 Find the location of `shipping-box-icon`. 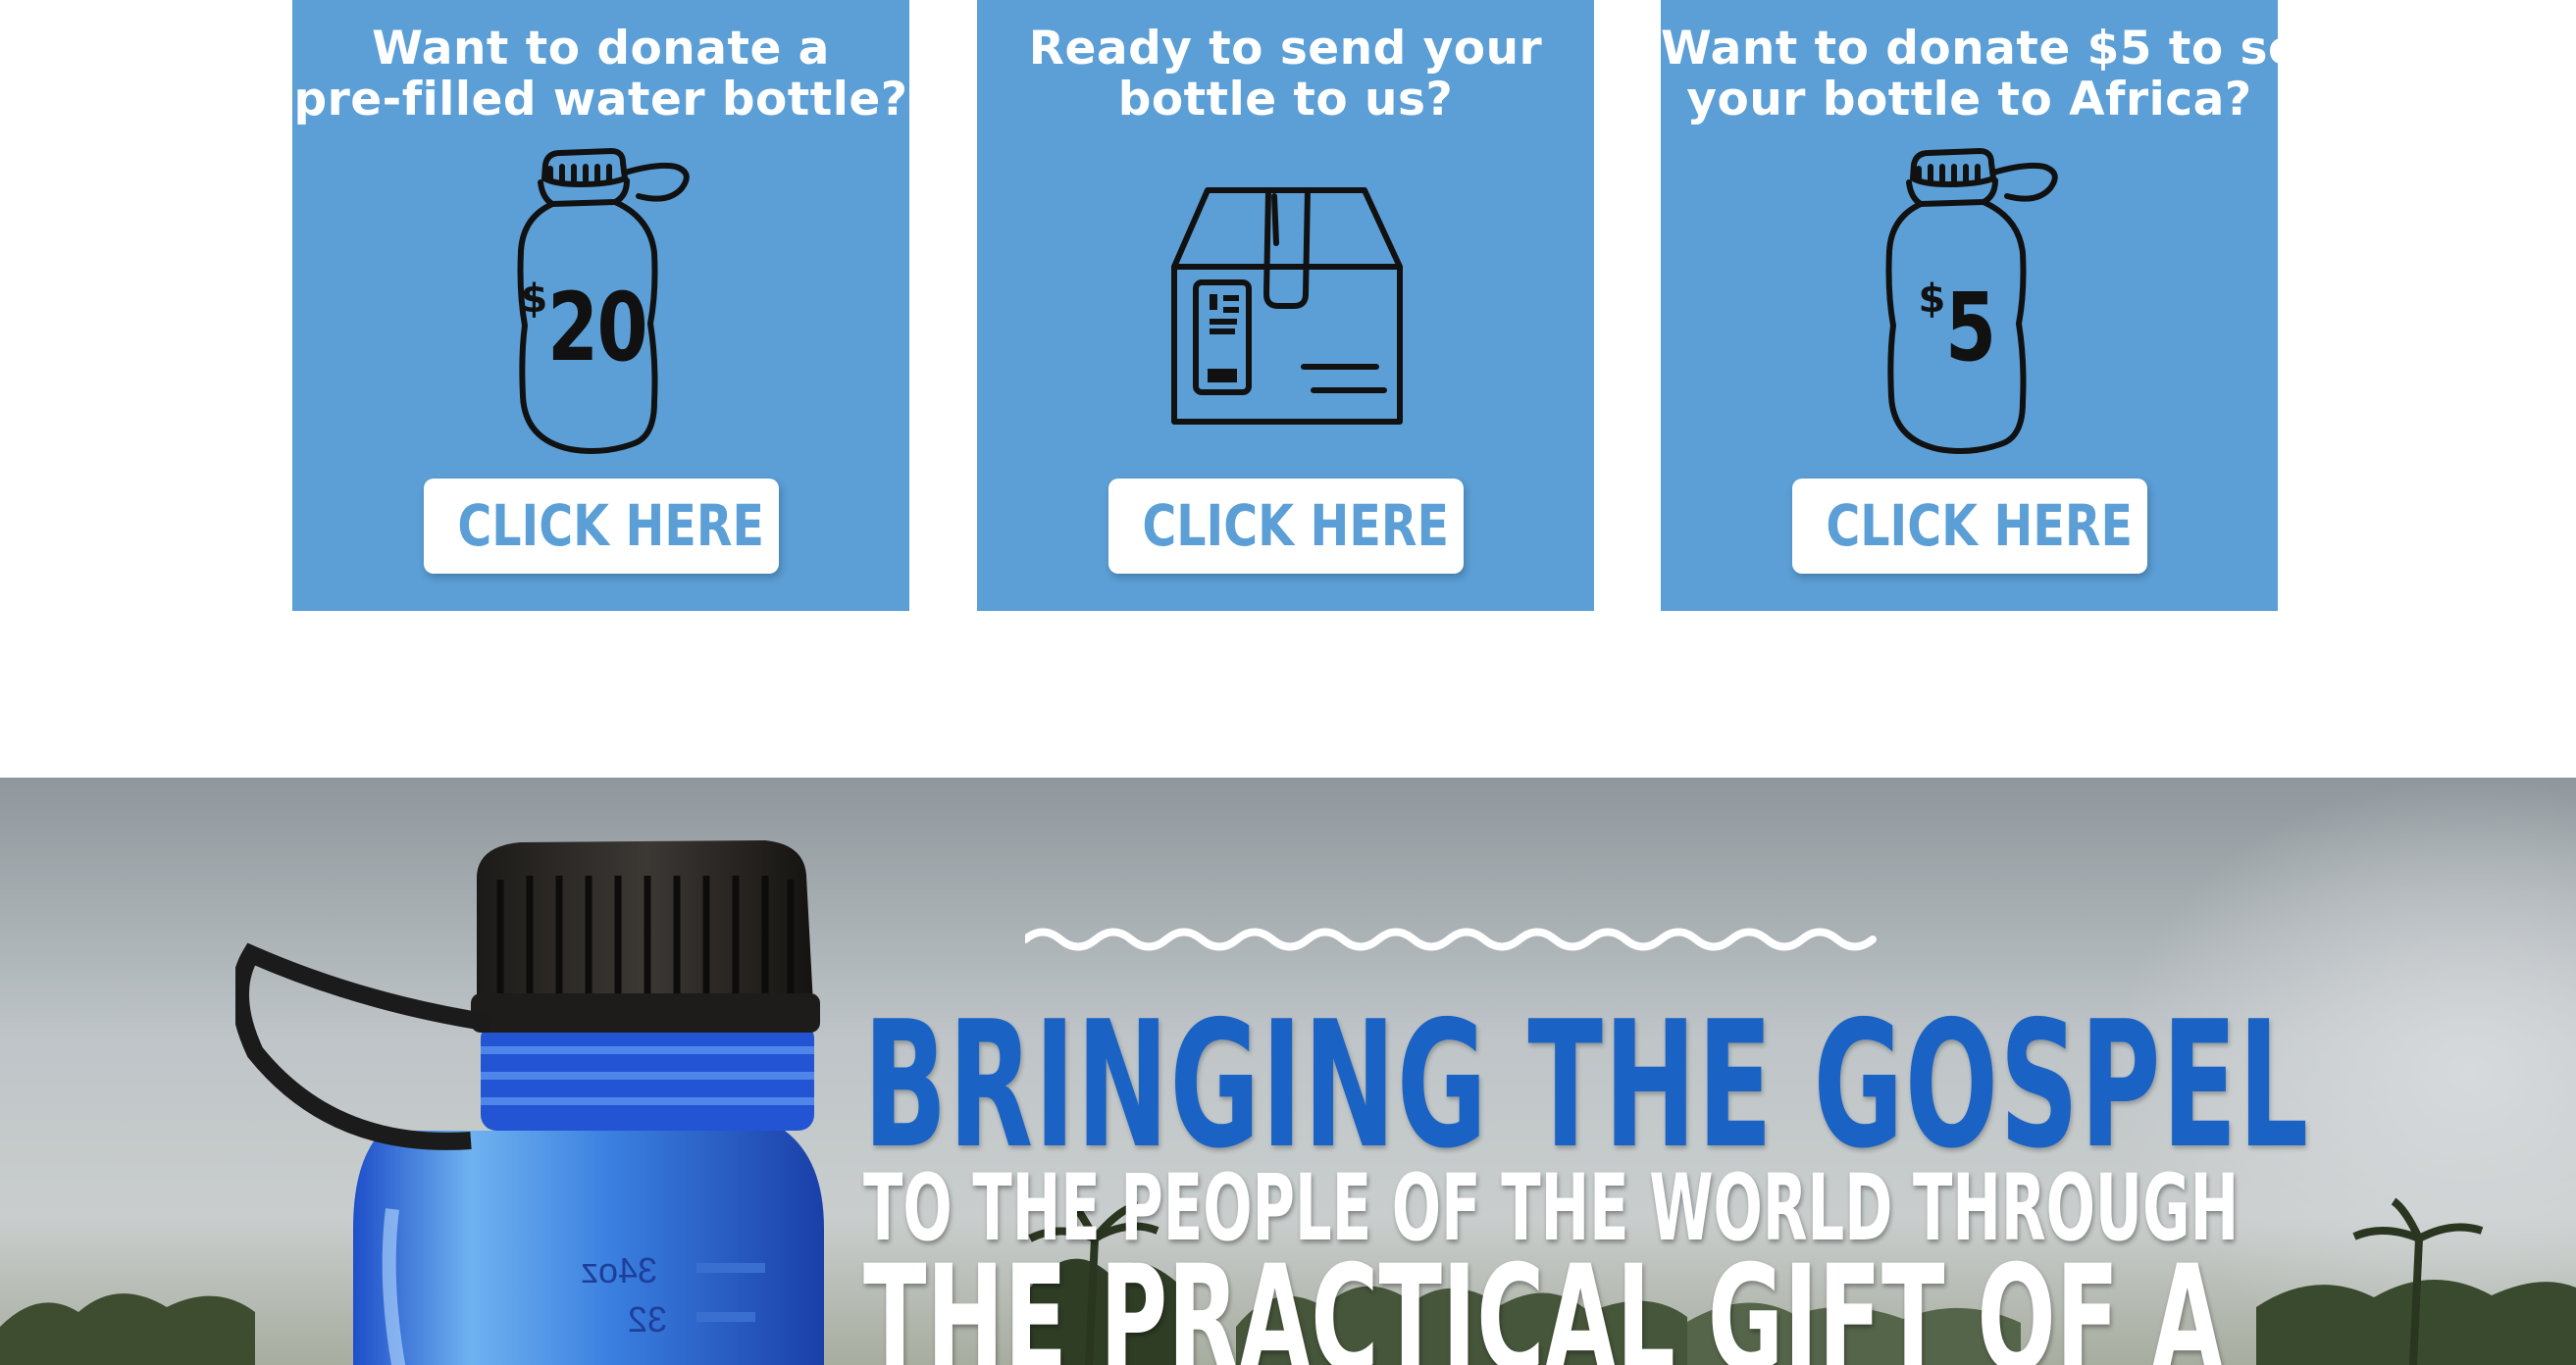

shipping-box-icon is located at coordinates (1286, 305).